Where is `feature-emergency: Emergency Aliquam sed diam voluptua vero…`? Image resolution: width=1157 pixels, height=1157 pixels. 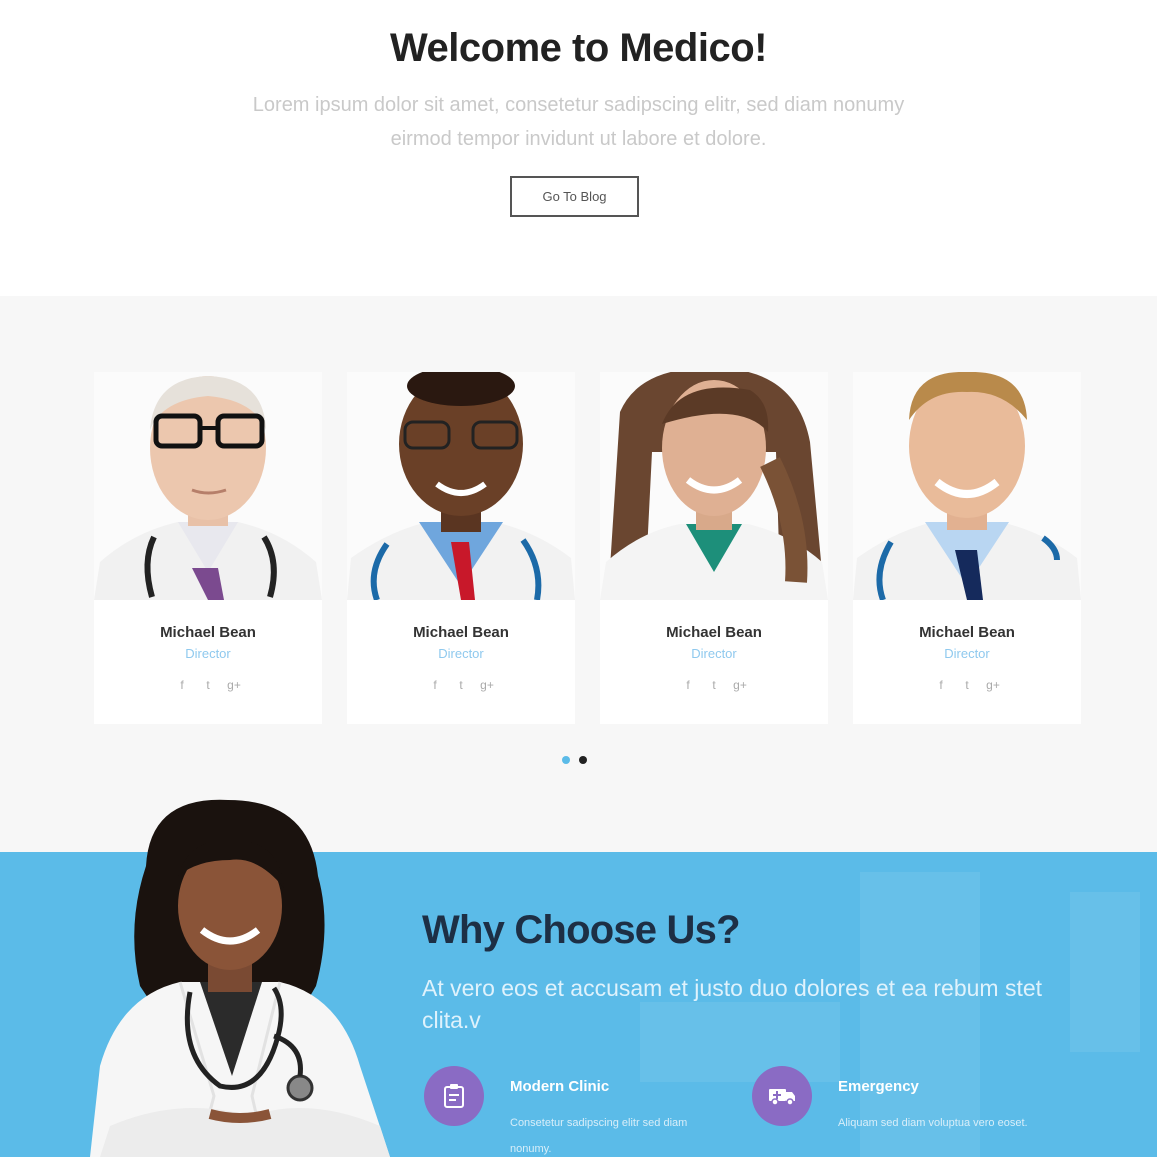
feature-emergency: Emergency Aliquam sed diam voluptua vero… is located at coordinates (902, 1111).